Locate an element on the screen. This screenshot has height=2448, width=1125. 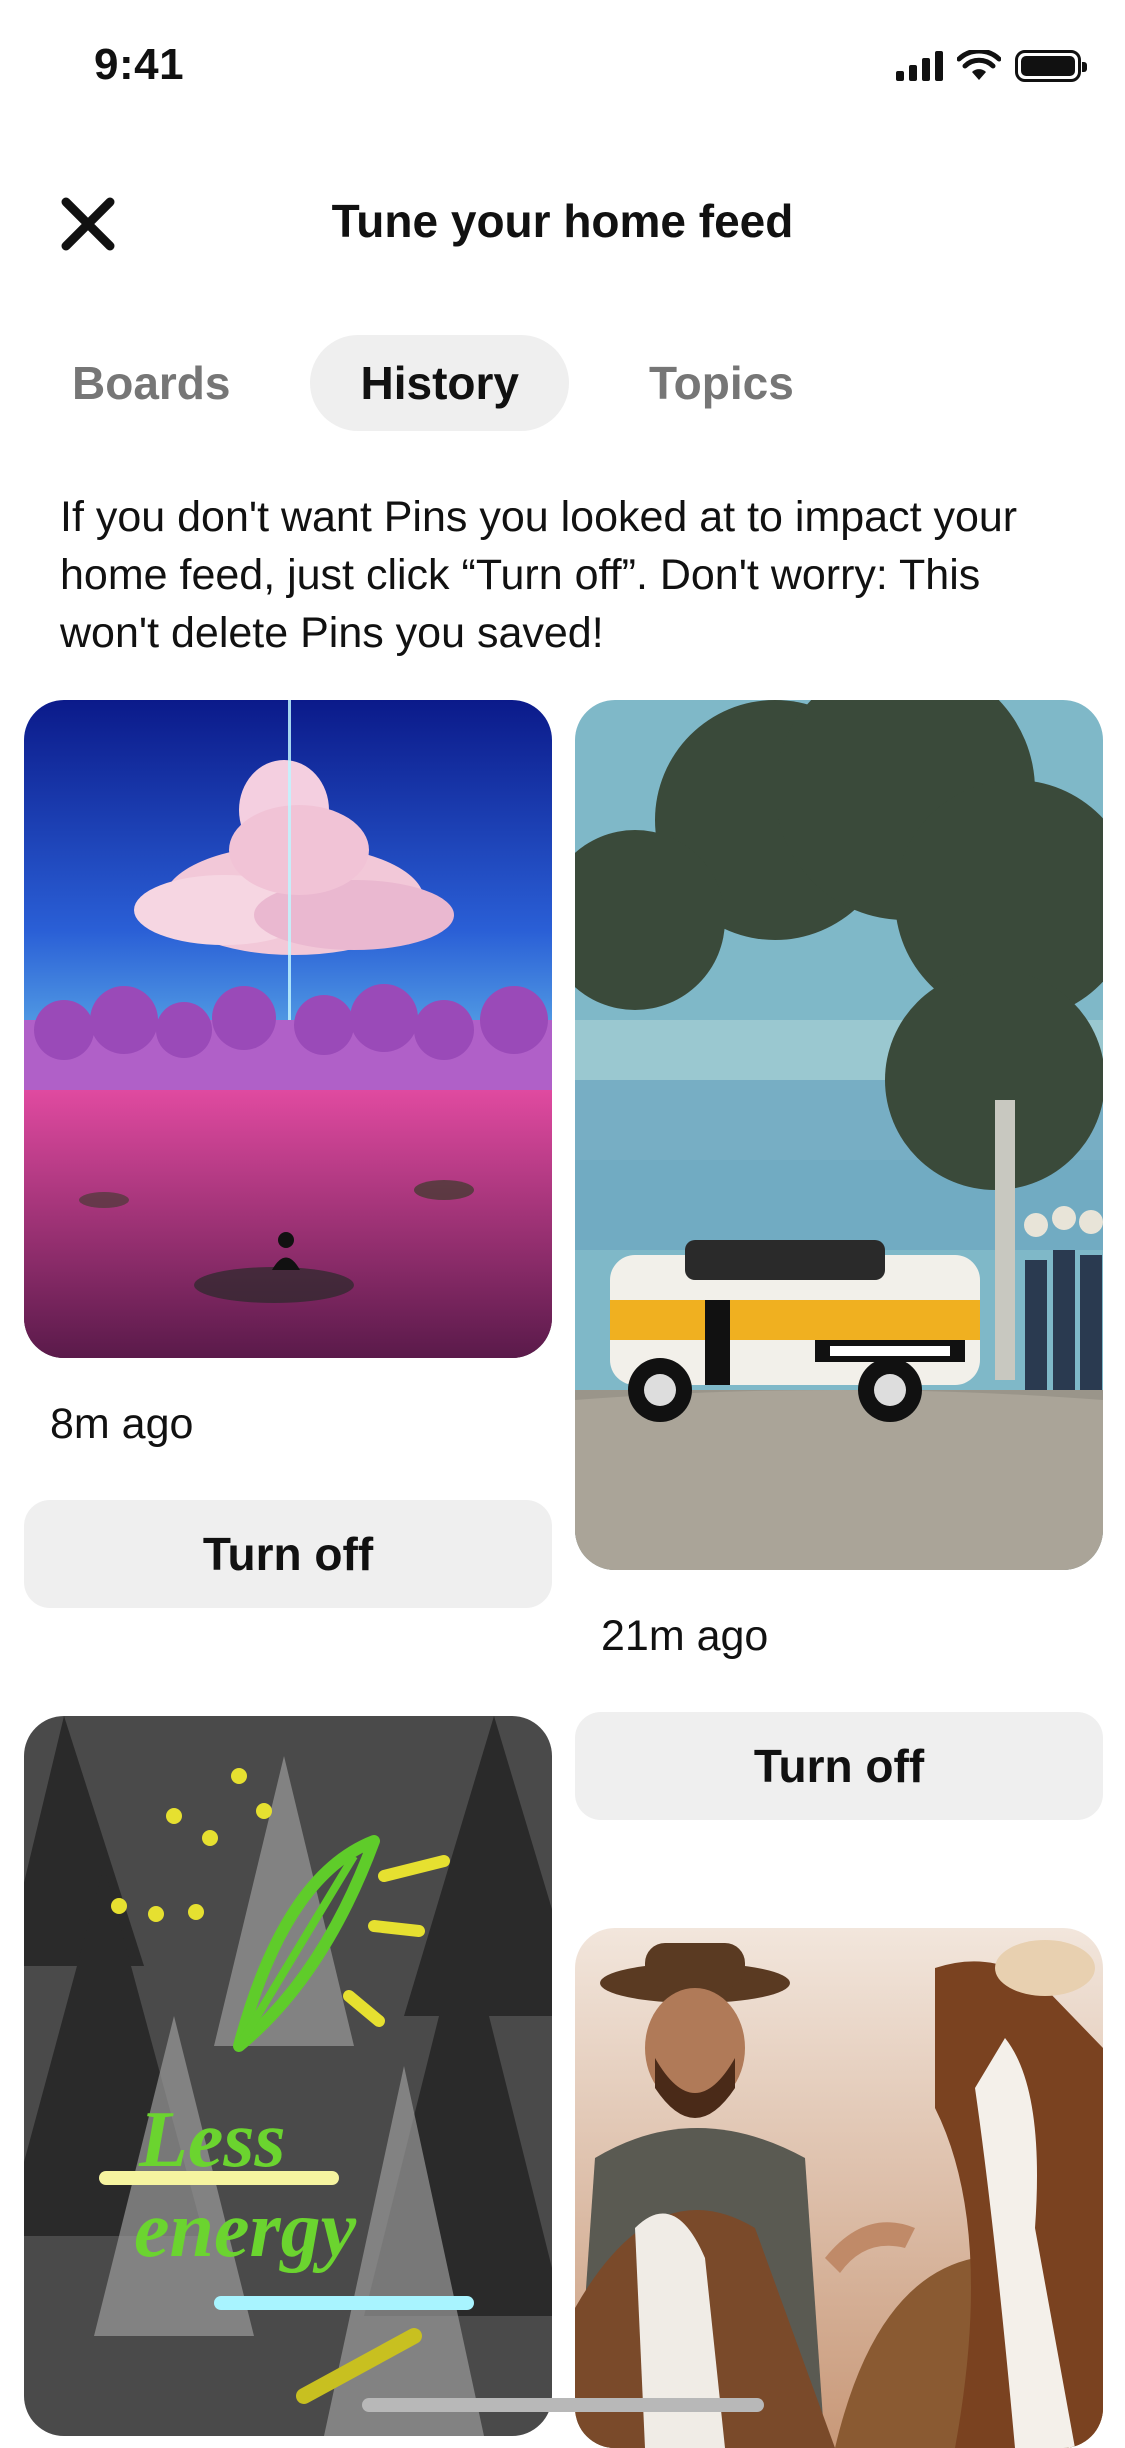
battery-icon is located at coordinates (1051, 66).